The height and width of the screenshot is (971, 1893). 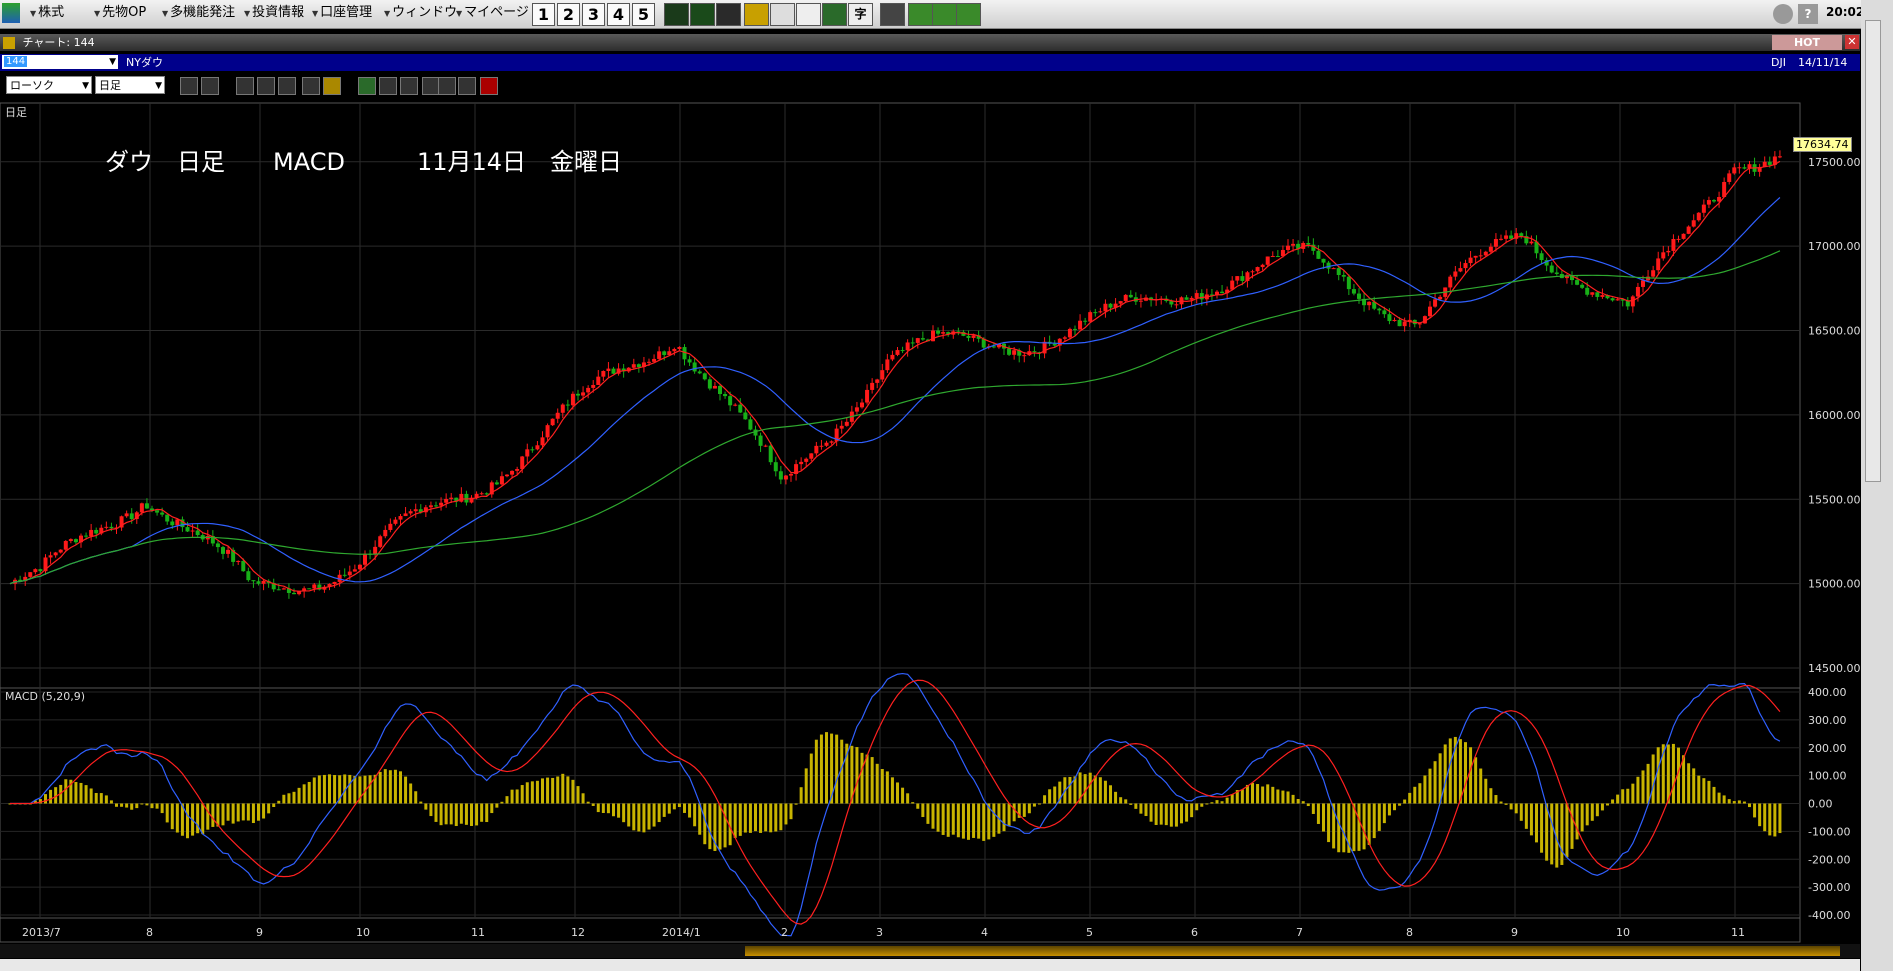 I want to click on x-tick-label: 6, so click(x=1194, y=932).